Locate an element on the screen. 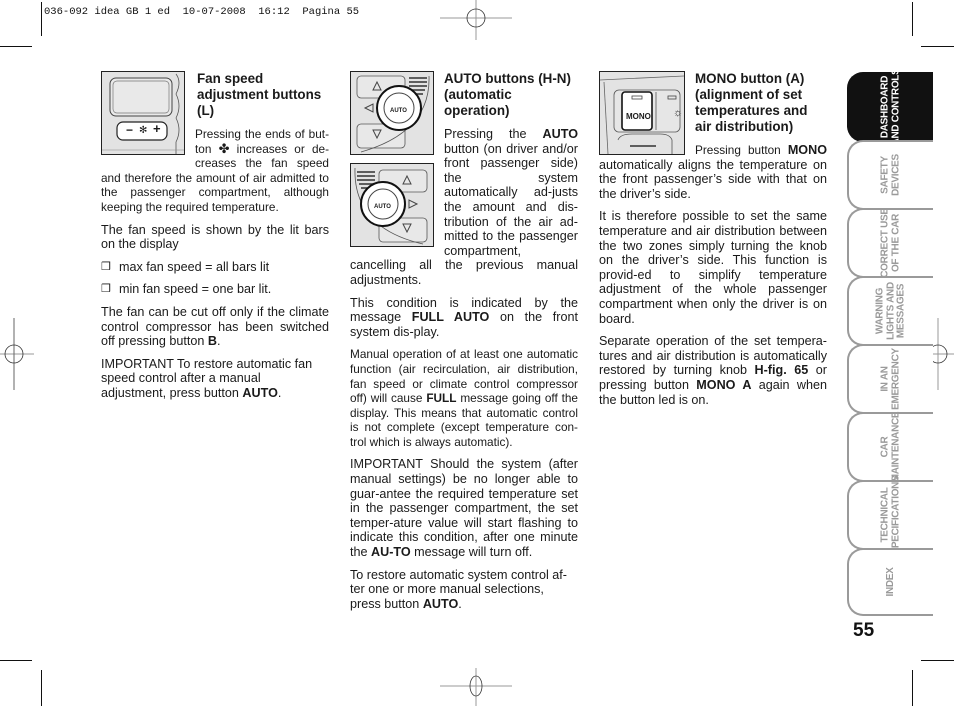 Image resolution: width=954 pixels, height=706 pixels. section-heading-fan-speed: Fan speed adjustment buttons (L) is located at coordinates (259, 94).